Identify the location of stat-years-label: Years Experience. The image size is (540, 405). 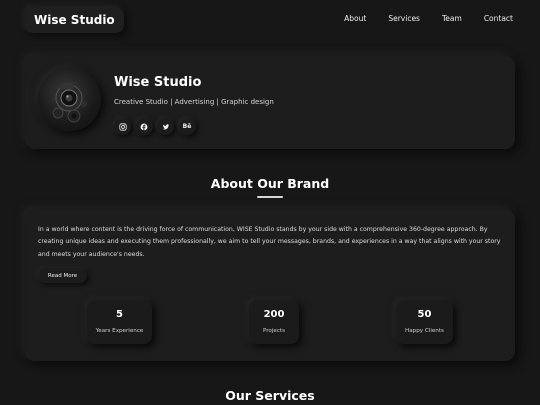
(119, 331).